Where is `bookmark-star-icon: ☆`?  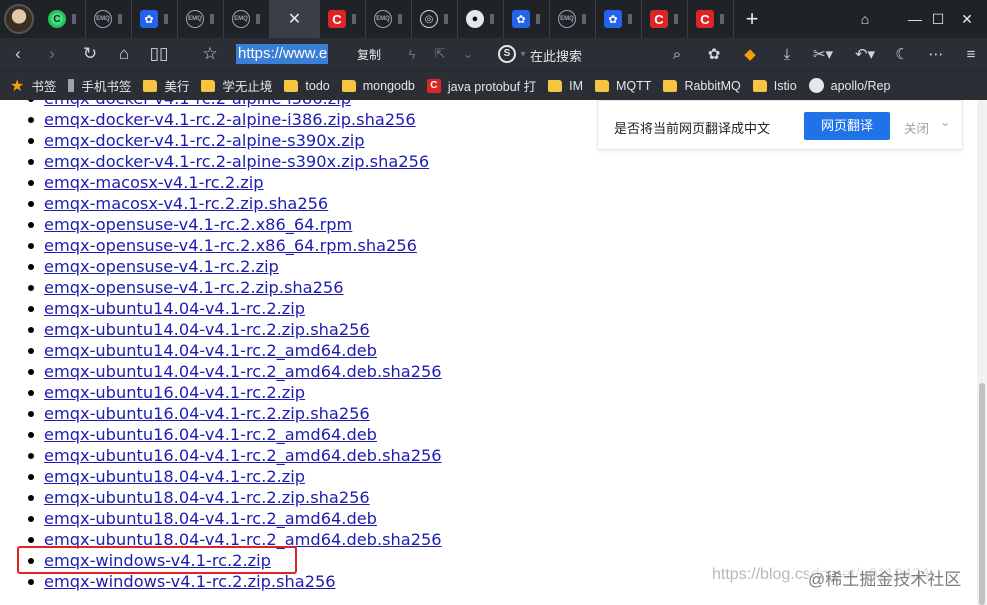
bookmark-star-icon: ☆ is located at coordinates (210, 54).